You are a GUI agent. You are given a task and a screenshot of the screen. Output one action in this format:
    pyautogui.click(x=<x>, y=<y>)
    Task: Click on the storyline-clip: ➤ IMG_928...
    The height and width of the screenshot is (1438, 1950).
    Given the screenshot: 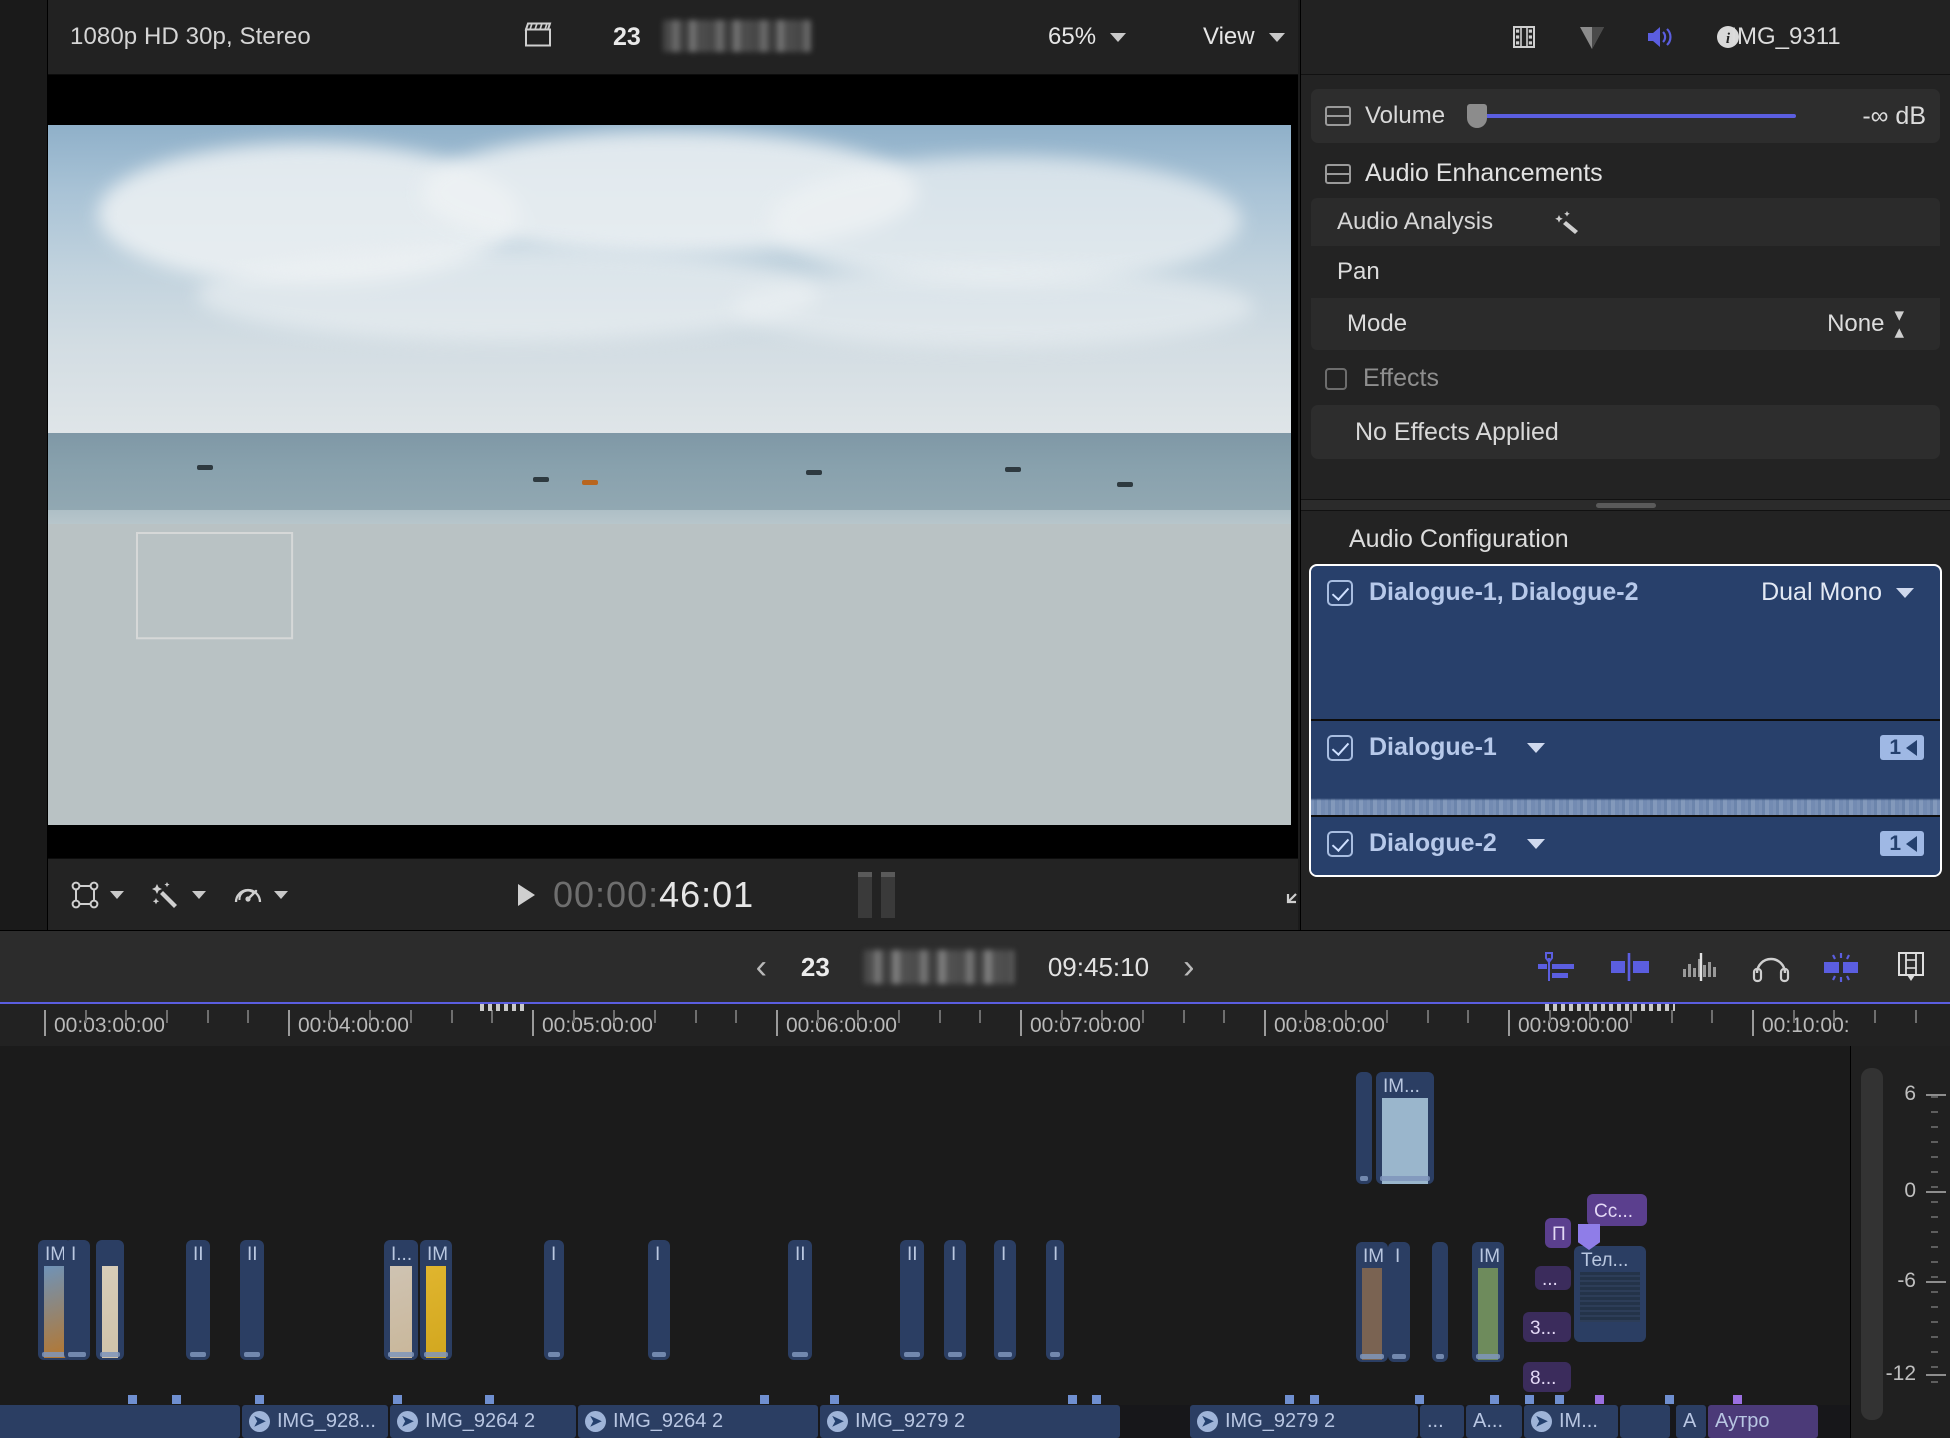 What is the action you would take?
    pyautogui.click(x=315, y=1421)
    